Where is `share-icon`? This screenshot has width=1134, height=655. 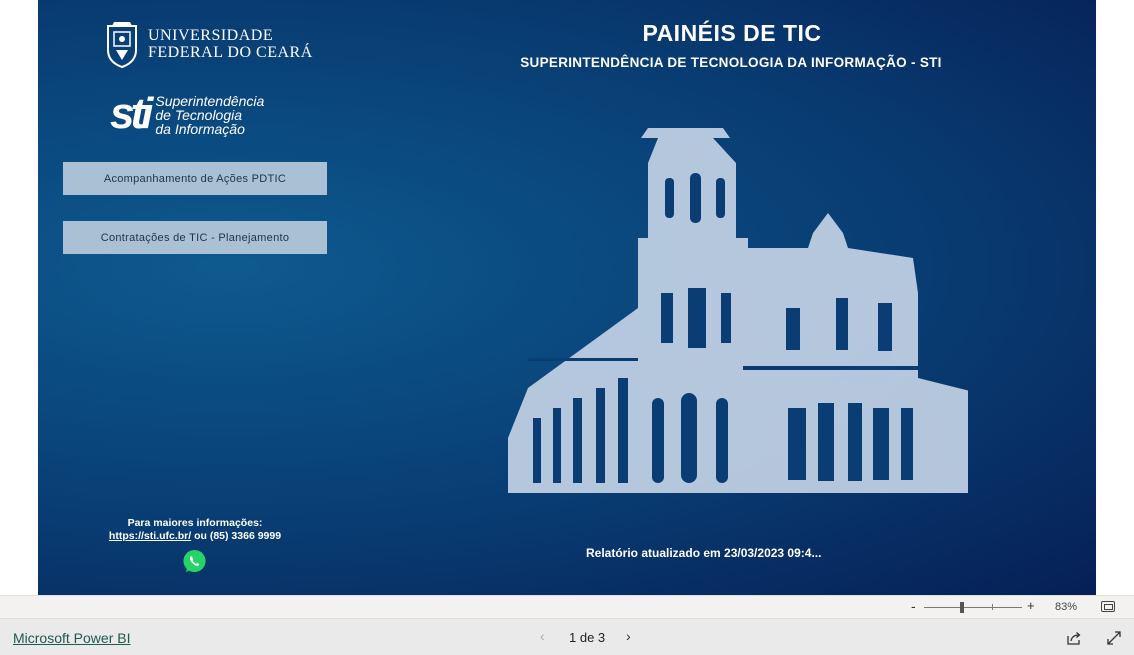 share-icon is located at coordinates (1074, 638).